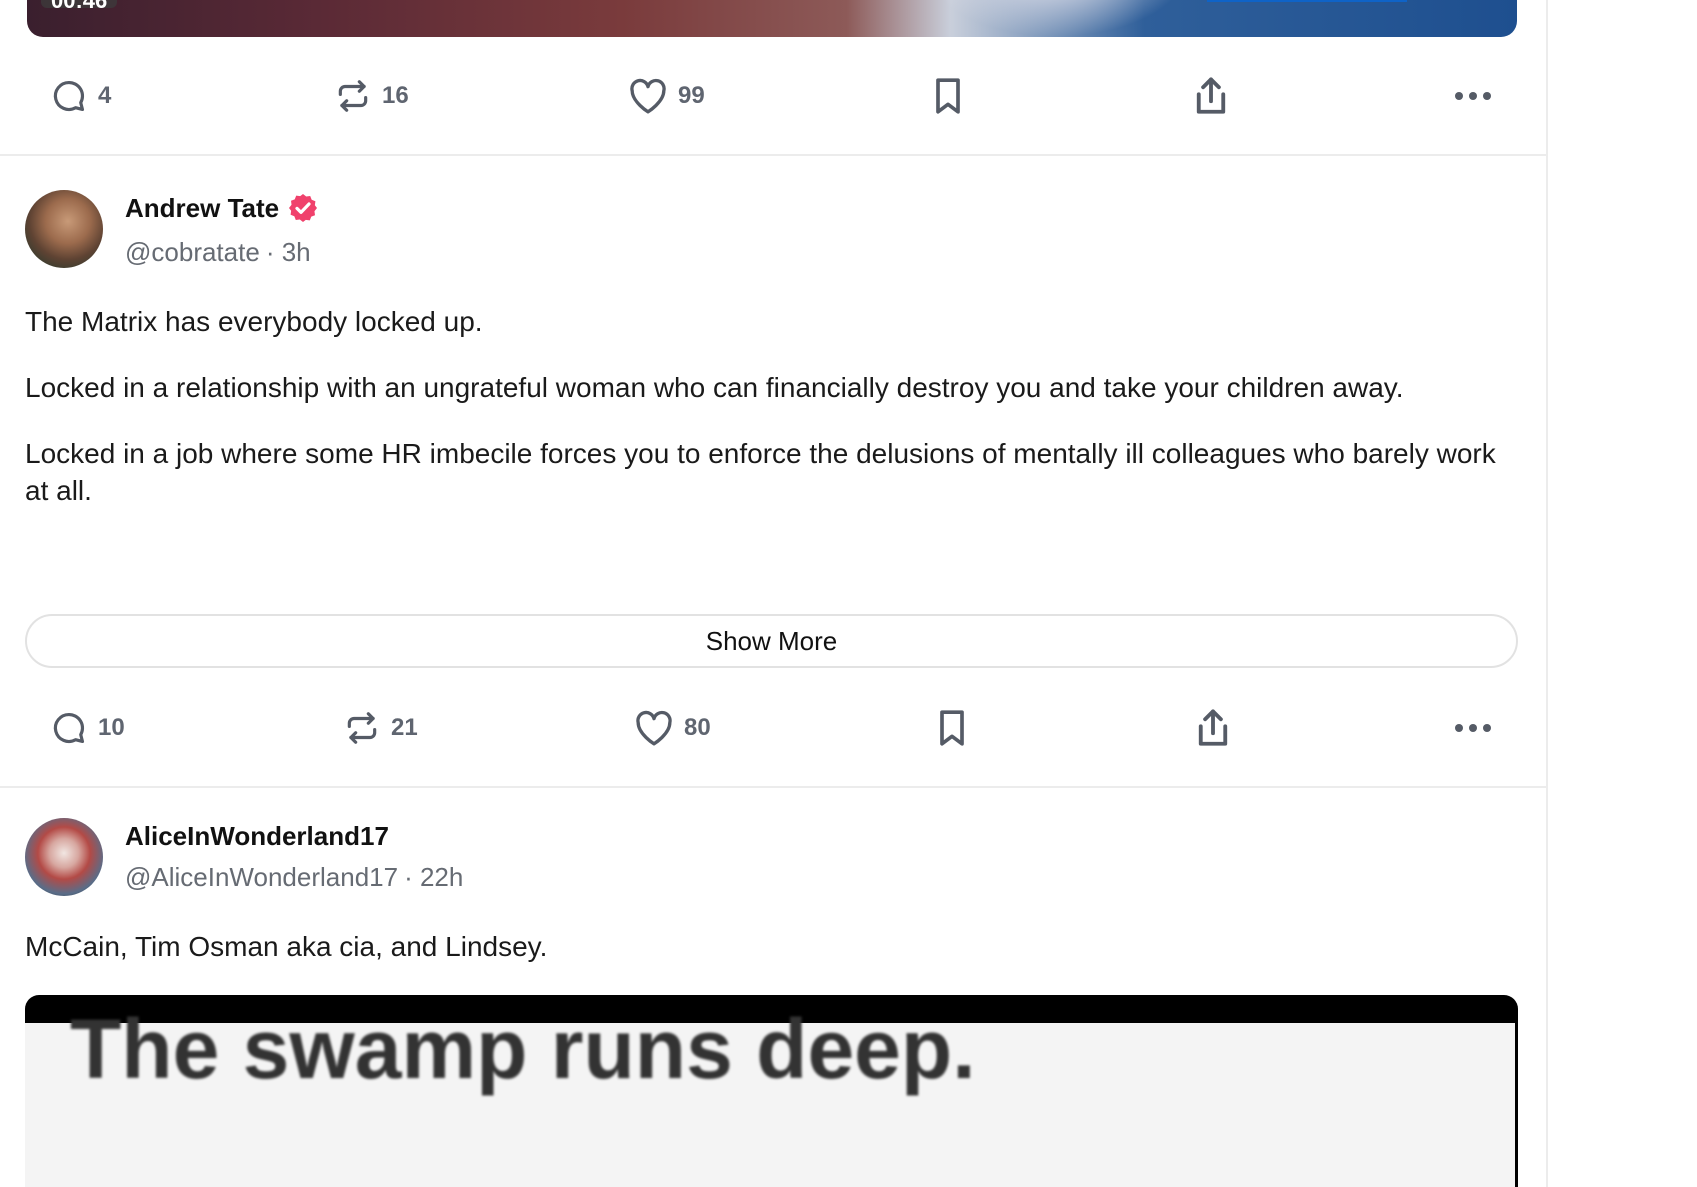  Describe the element at coordinates (775, 961) in the screenshot. I see `post-body: McCain, Tim Osman aka cia, and Lindsey.` at that location.